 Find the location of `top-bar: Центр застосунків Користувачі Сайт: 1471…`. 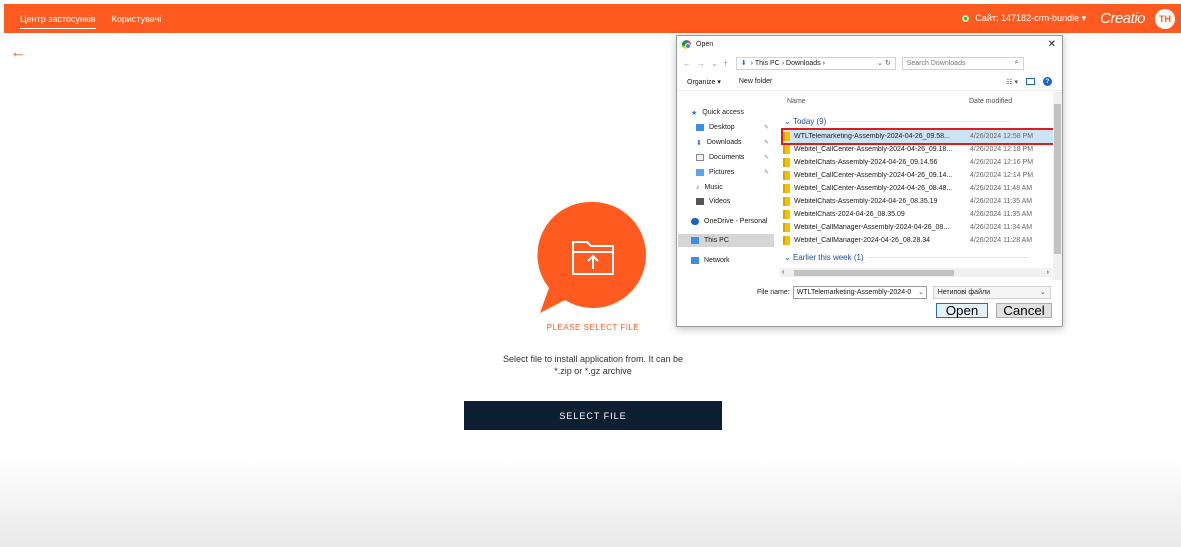

top-bar: Центр застосунків Користувачі Сайт: 1471… is located at coordinates (592, 18).